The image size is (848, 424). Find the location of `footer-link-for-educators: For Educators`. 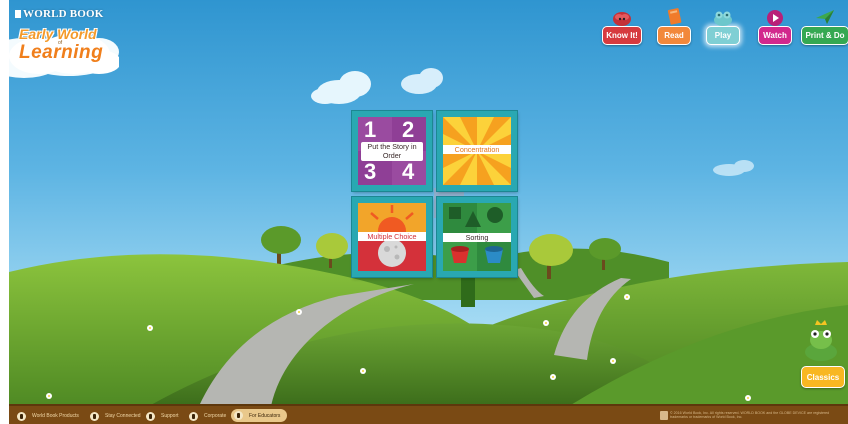

footer-link-for-educators: For Educators is located at coordinates (259, 415).